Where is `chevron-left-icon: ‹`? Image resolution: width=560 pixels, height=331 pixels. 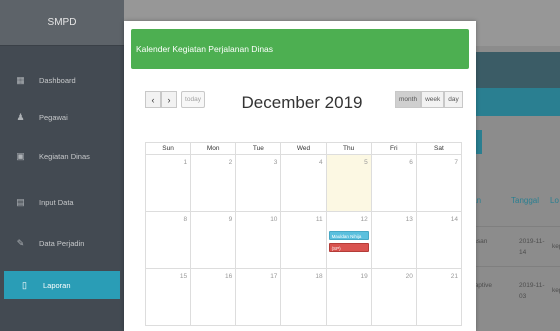 chevron-left-icon: ‹ is located at coordinates (153, 99).